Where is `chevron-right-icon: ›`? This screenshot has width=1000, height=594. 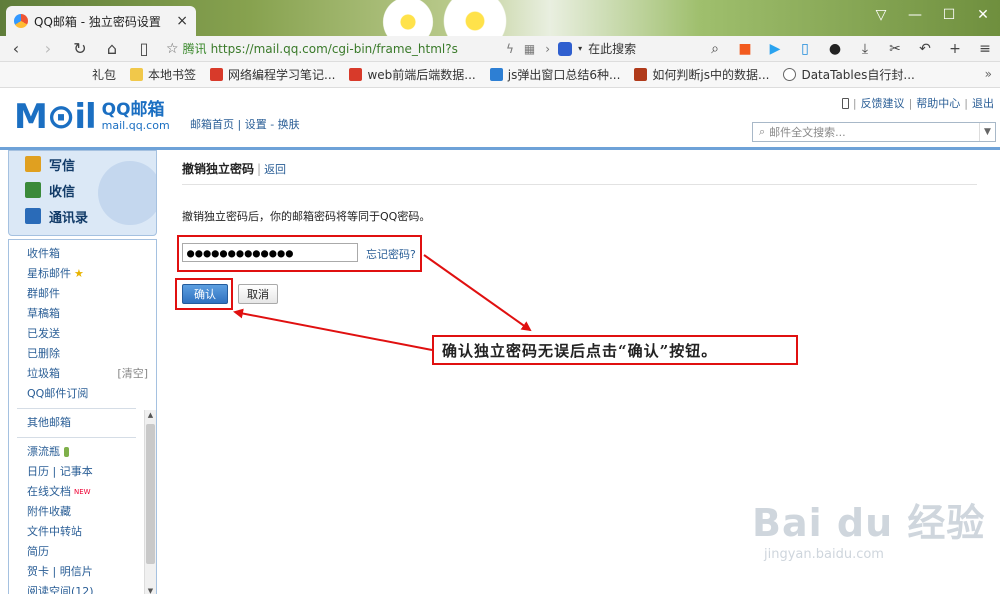 chevron-right-icon: › is located at coordinates (547, 49).